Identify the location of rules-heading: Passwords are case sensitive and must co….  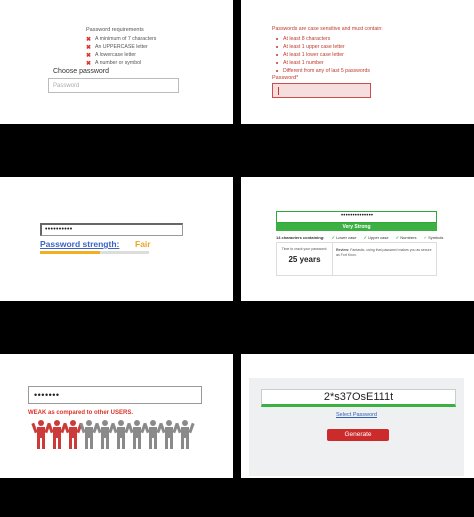
(327, 29).